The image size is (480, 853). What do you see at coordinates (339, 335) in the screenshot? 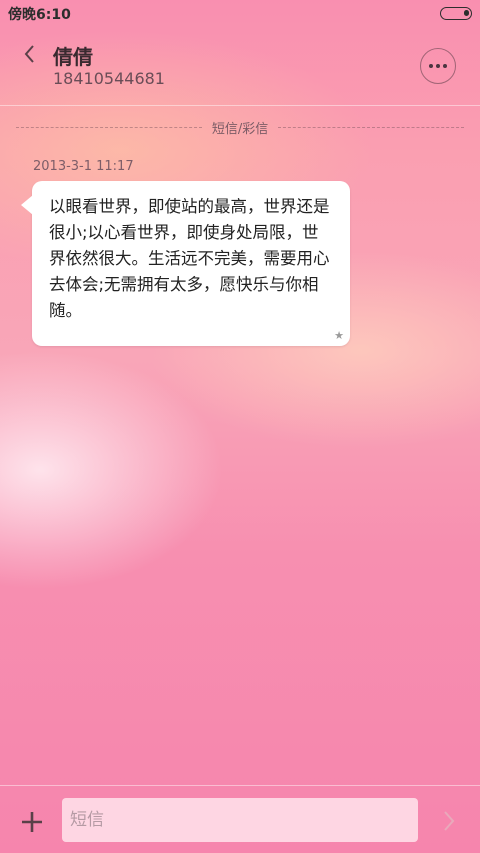
I see `star-icon: ★` at bounding box center [339, 335].